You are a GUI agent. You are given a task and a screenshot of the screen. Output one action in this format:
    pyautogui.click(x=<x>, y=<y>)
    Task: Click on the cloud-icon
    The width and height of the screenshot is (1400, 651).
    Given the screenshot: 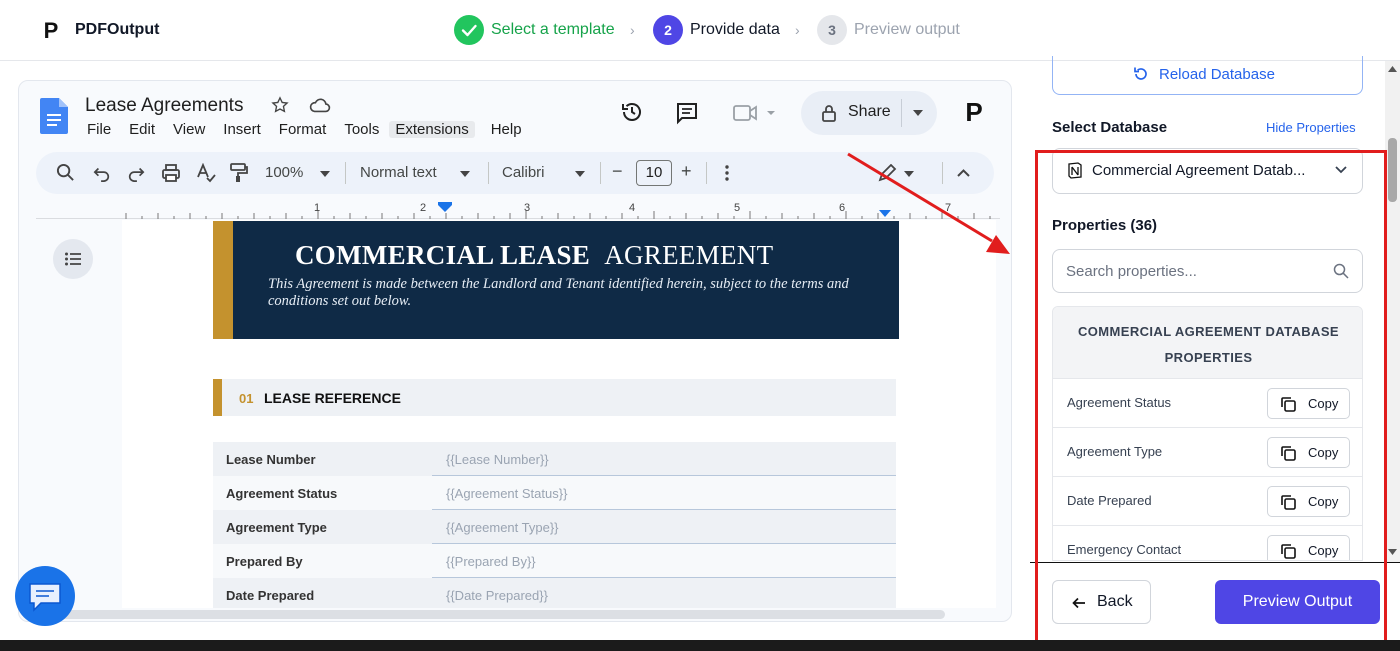 What is the action you would take?
    pyautogui.click(x=320, y=105)
    